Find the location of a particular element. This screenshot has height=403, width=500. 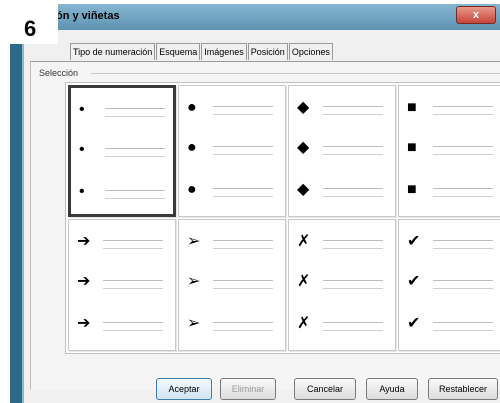

selection-divider is located at coordinates (295, 73).